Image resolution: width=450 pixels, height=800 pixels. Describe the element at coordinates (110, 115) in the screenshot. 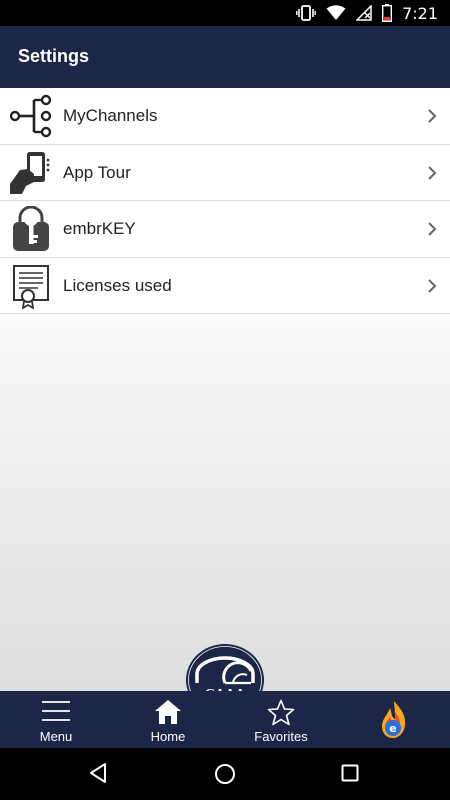

I see `settings-item-label: MyChannels` at that location.